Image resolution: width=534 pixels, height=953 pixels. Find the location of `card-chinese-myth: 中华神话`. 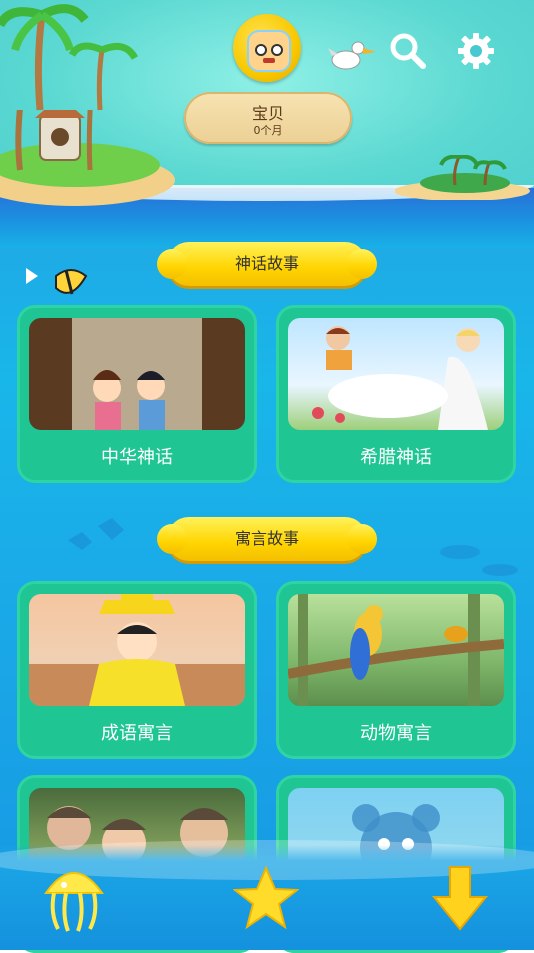

card-chinese-myth: 中华神话 is located at coordinates (137, 394).